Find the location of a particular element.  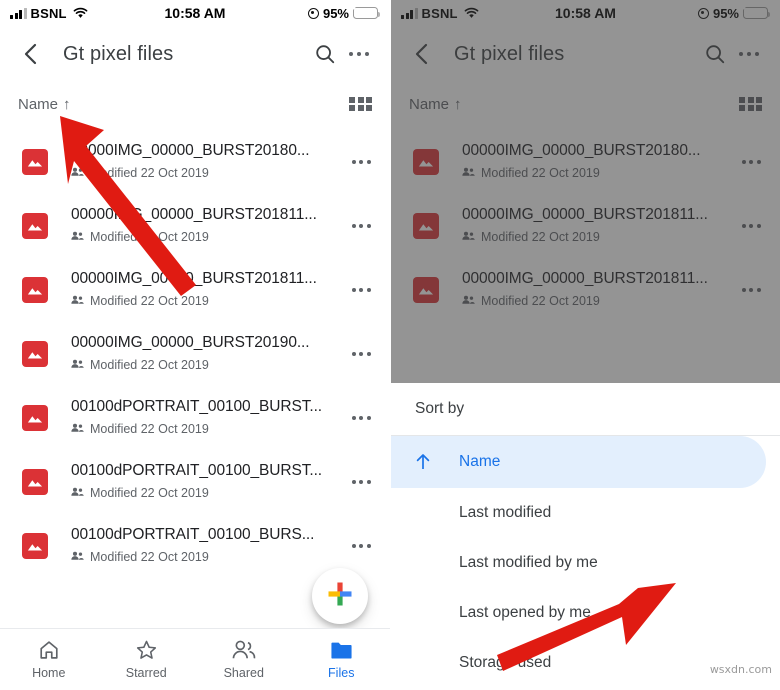

watermark: wsxdn.com is located at coordinates (740, 669).